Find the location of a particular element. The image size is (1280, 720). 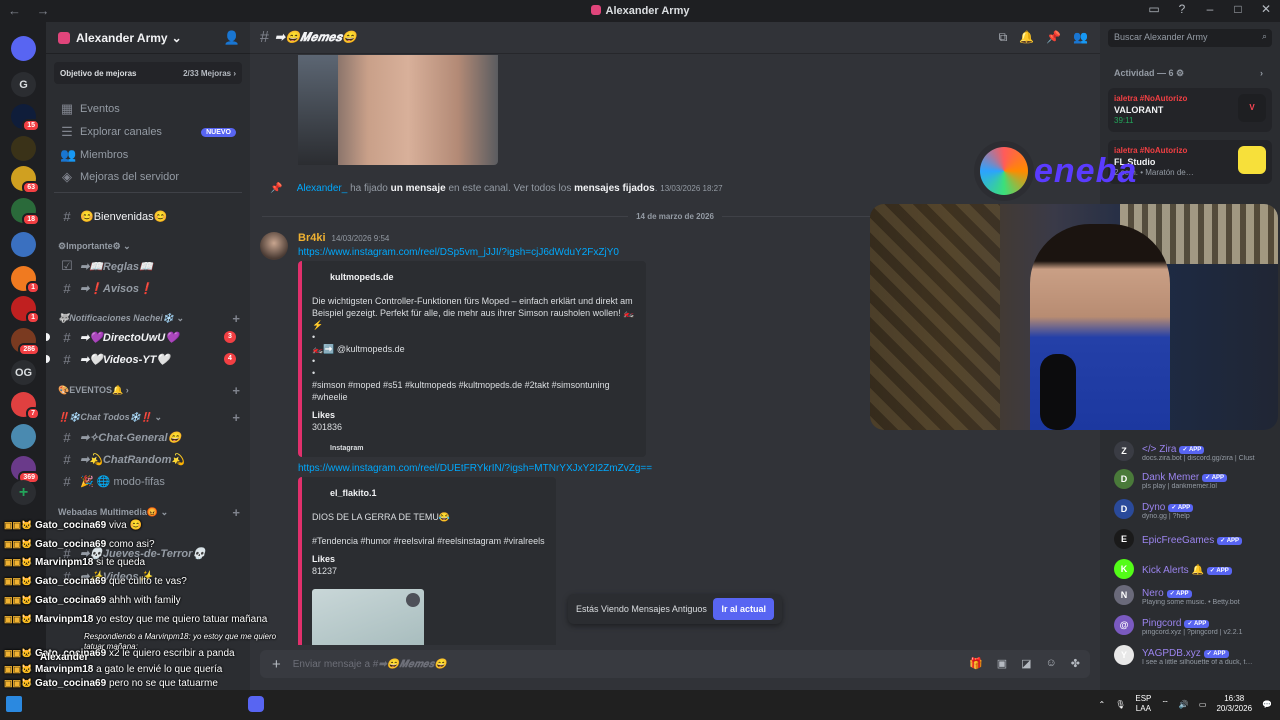

server-icon: 369 is located at coordinates (25, 470).